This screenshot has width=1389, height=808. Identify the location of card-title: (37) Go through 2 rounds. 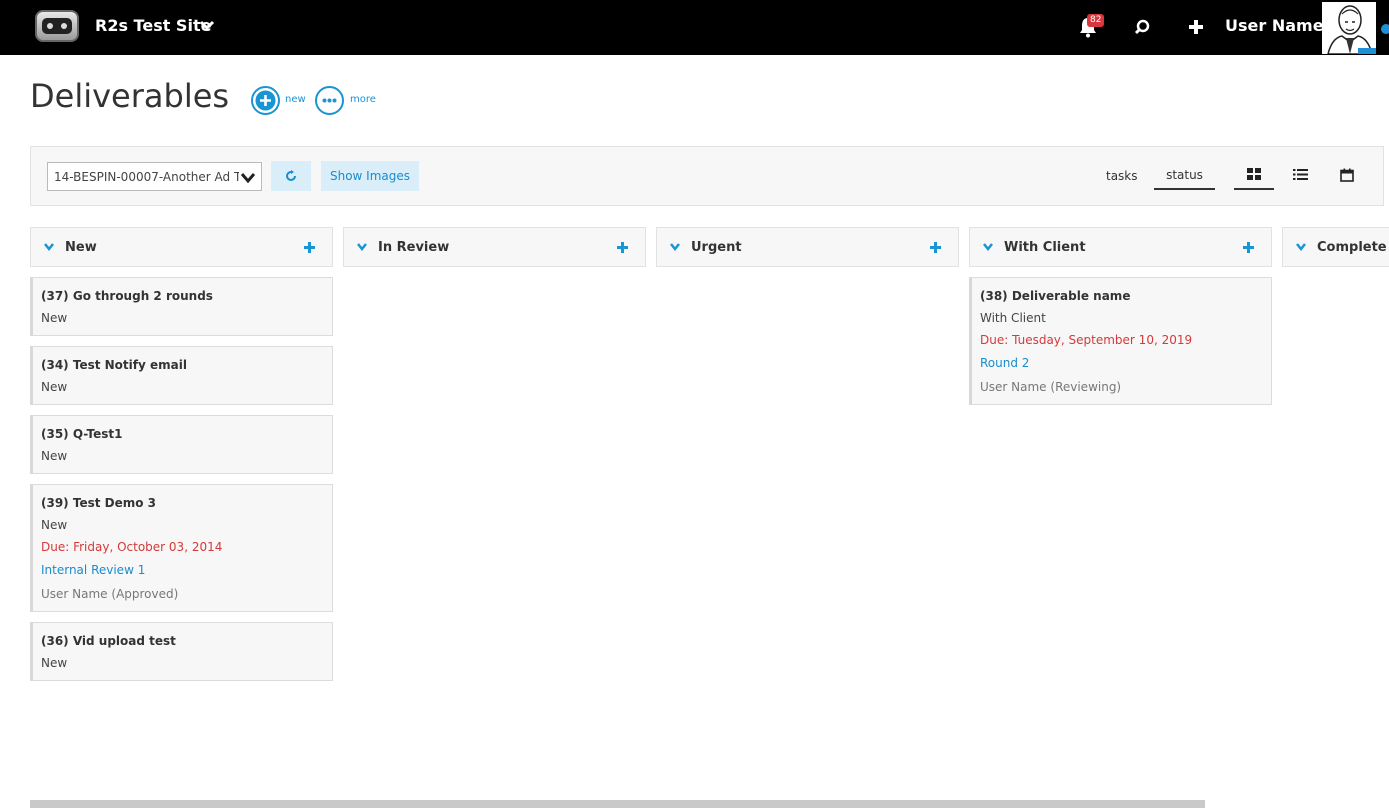
(127, 296).